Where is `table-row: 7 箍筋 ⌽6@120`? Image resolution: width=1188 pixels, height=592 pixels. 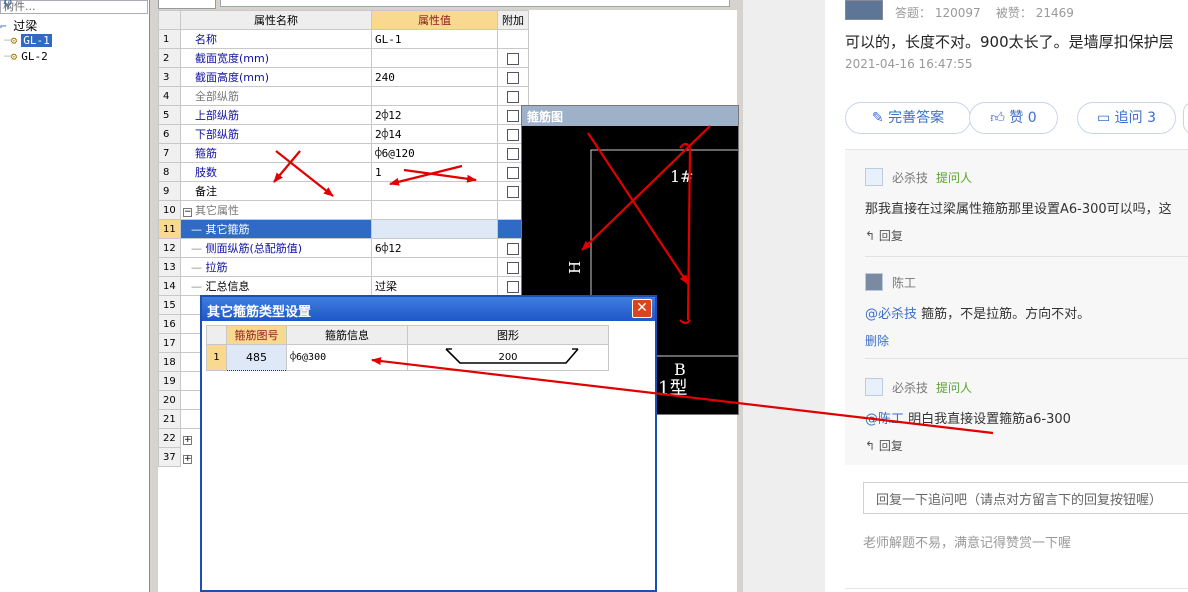 table-row: 7 箍筋 ⌽6@120 is located at coordinates (343, 153).